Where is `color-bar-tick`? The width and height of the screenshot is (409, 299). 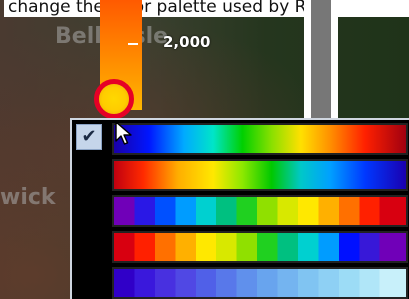
color-bar-tick is located at coordinates (133, 44).